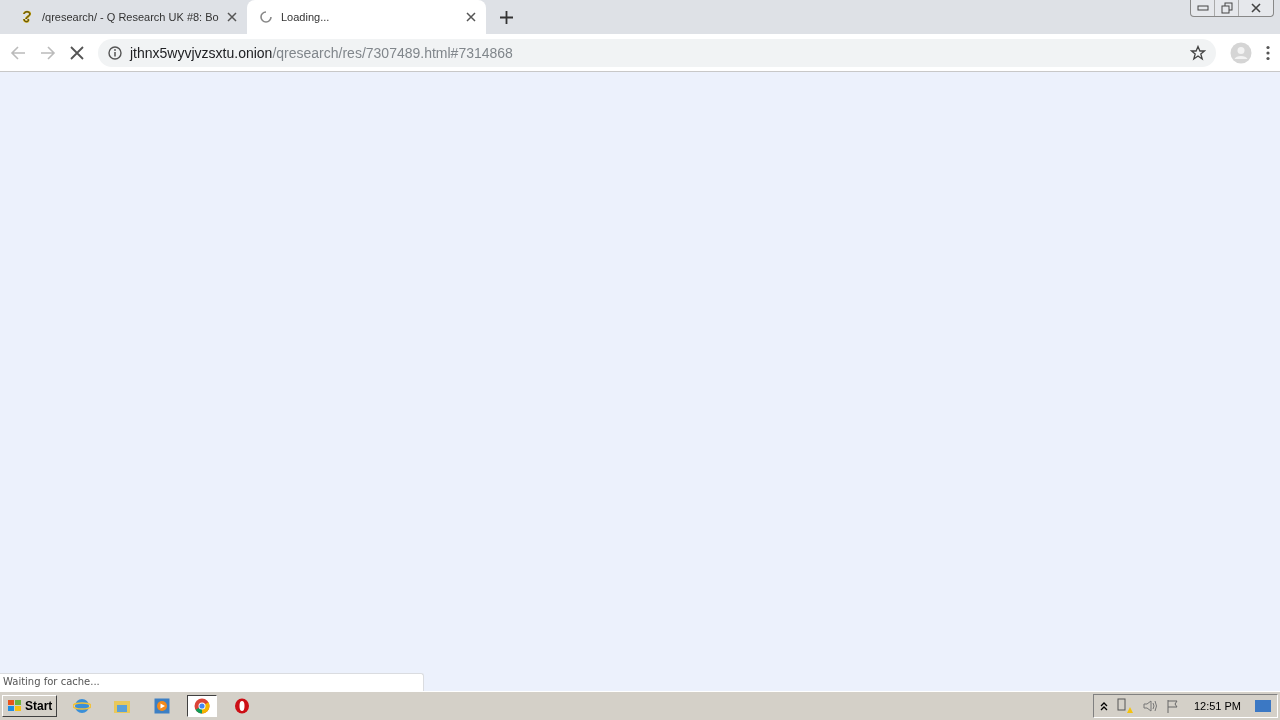 The height and width of the screenshot is (720, 1280). Describe the element at coordinates (322, 52) in the screenshot. I see `url-text: jthnx5wyvjvzsxtu.onion/qresearch/res/7307489.html#7314868` at that location.